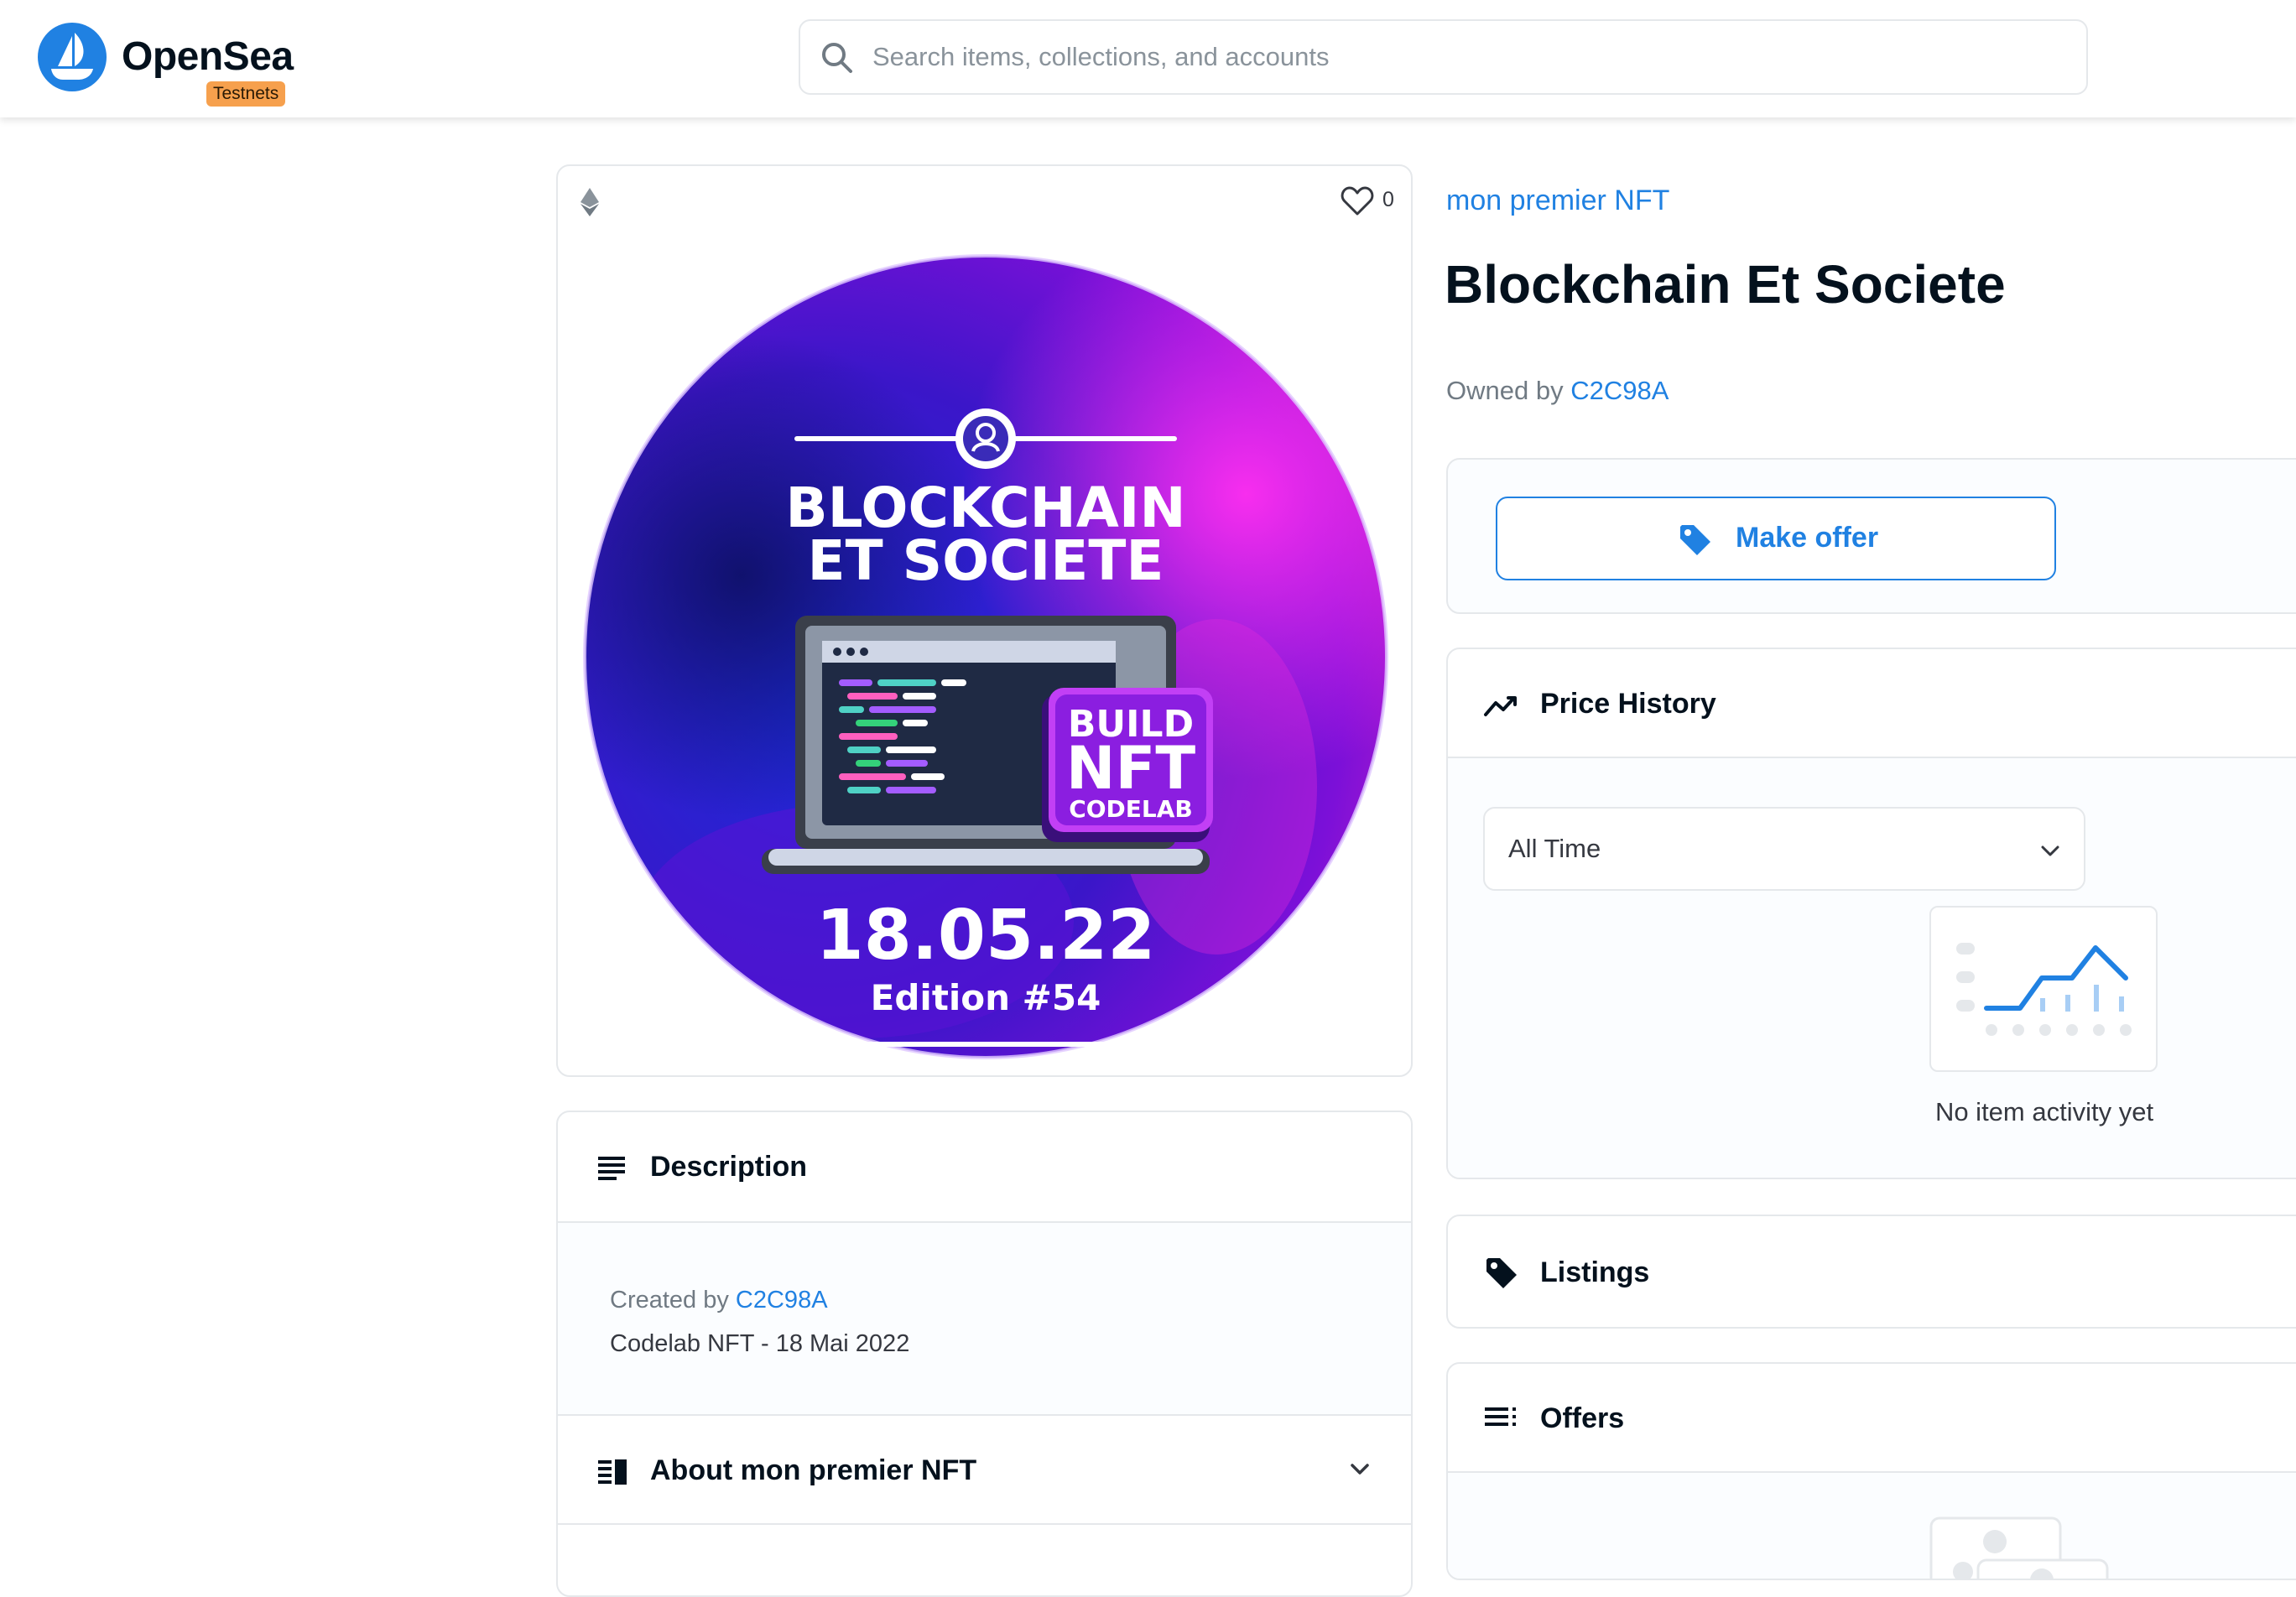 This screenshot has height=1597, width=2296. What do you see at coordinates (1872, 703) in the screenshot?
I see `price-history-header: Price History` at bounding box center [1872, 703].